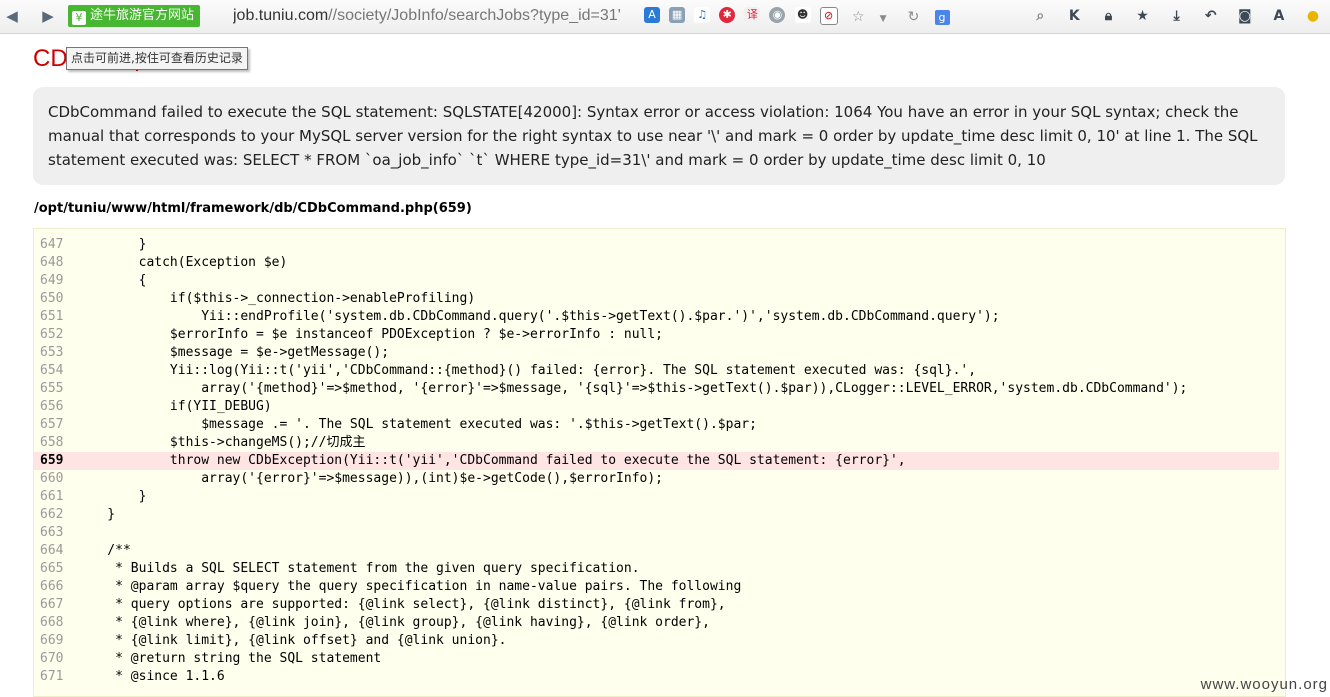 The image size is (1330, 697). What do you see at coordinates (659, 659) in the screenshot?
I see `code-line: 670 * @return string the SQL statement` at bounding box center [659, 659].